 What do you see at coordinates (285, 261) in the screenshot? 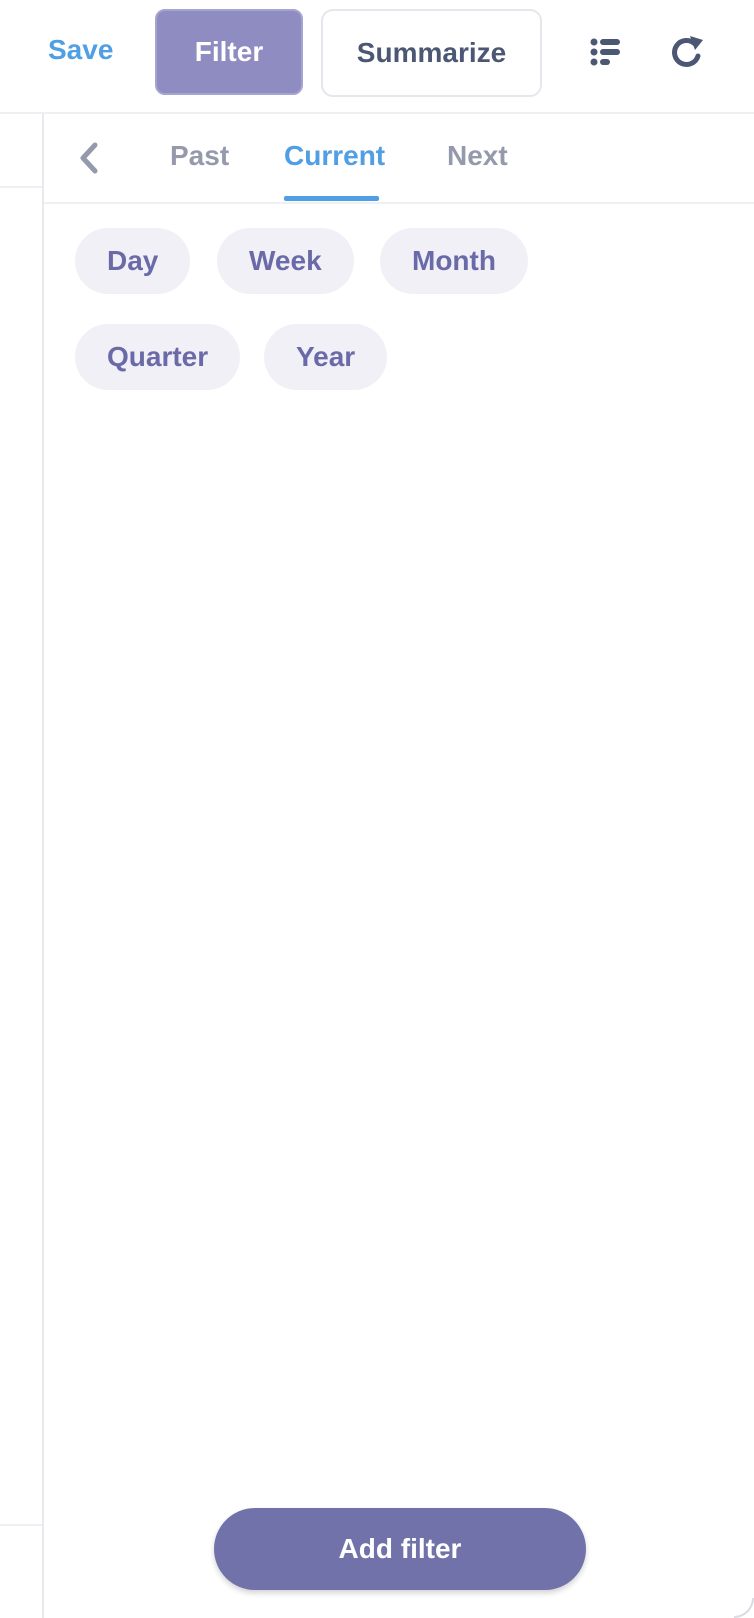
I see `option-week: Week` at bounding box center [285, 261].